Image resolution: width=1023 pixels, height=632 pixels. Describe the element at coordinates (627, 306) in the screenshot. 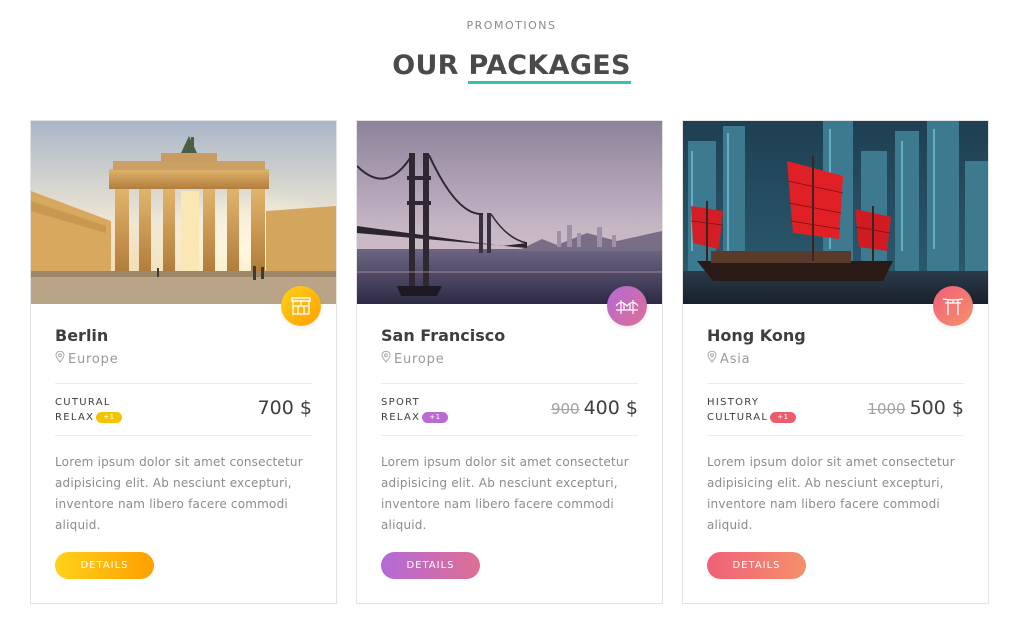

I see `bridge-icon` at that location.